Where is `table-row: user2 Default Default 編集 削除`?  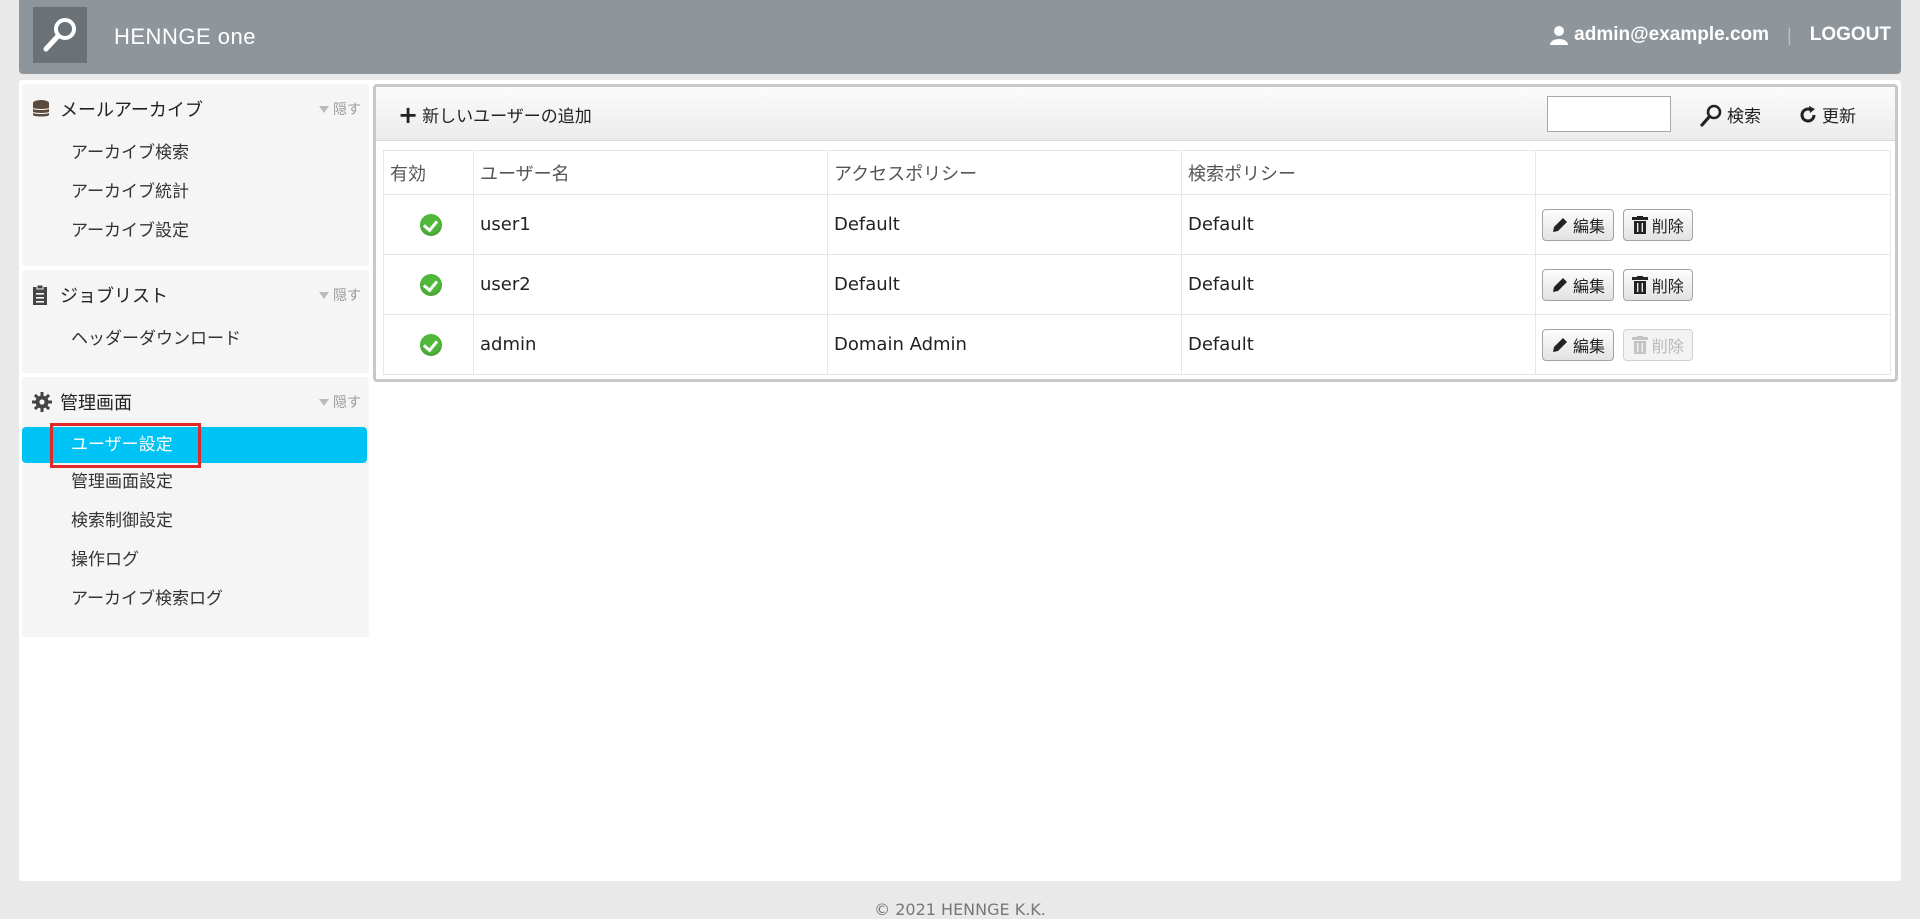
table-row: user2 Default Default 編集 削除 is located at coordinates (1137, 284).